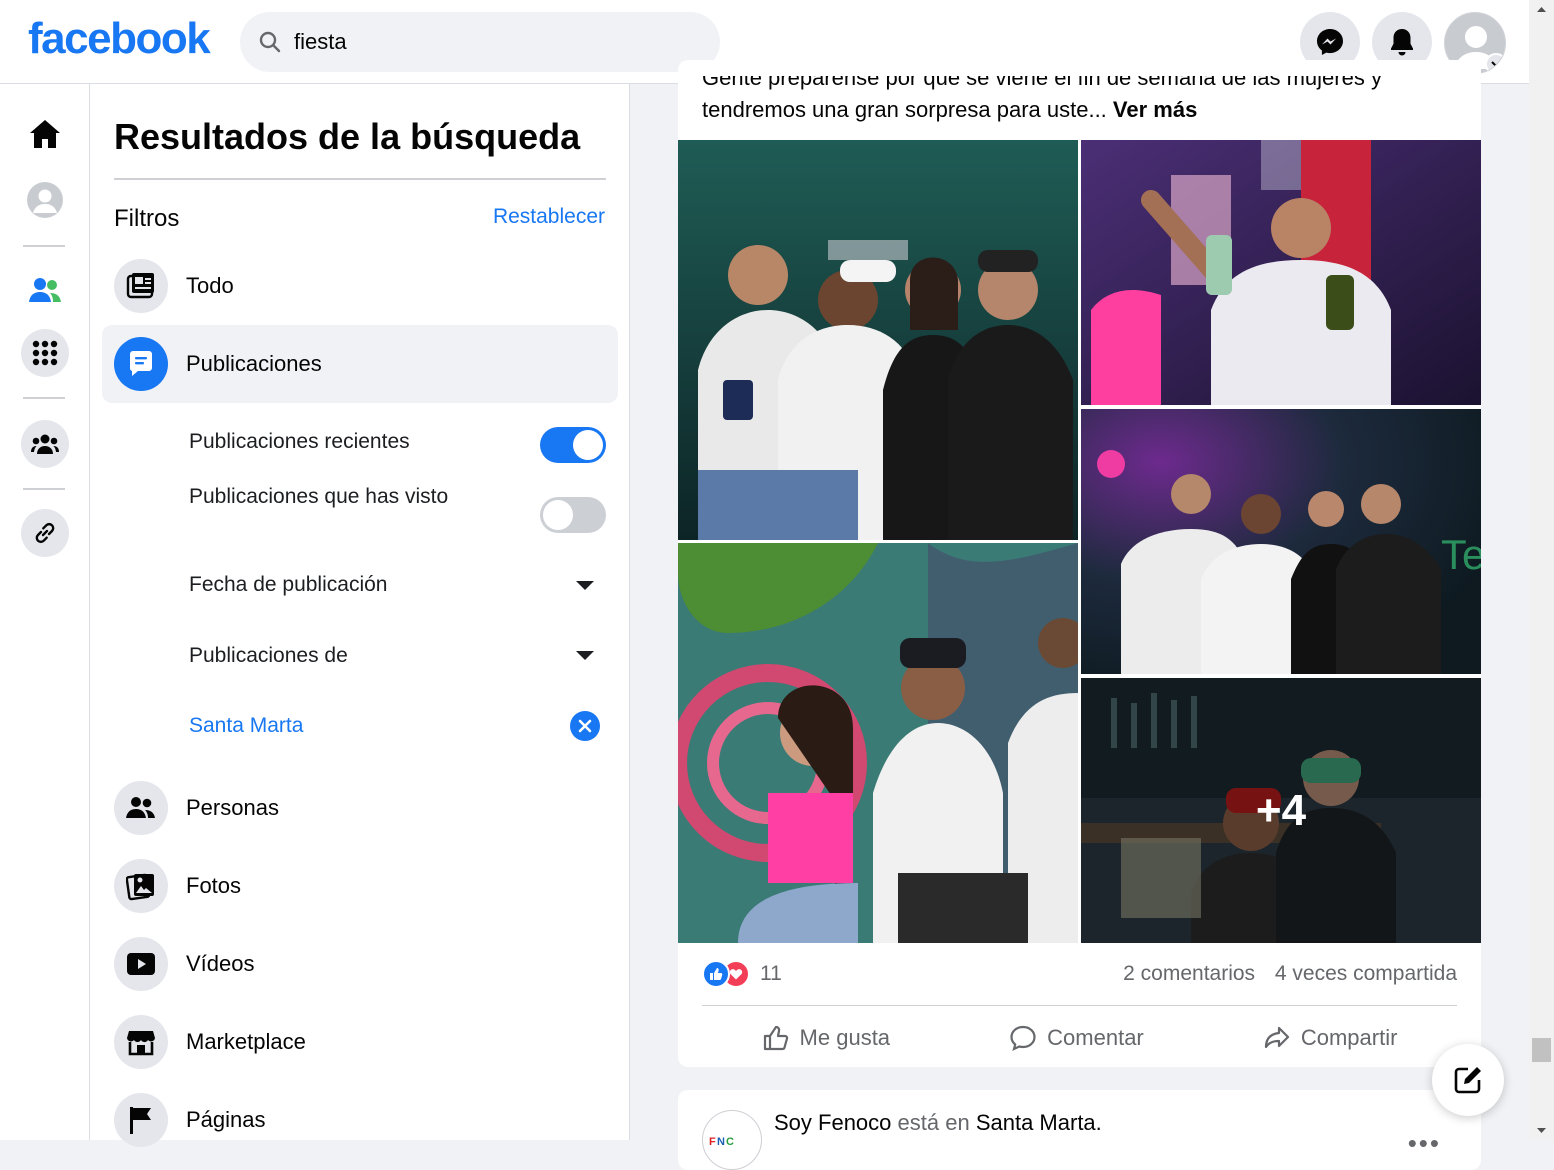 Image resolution: width=1554 pixels, height=1170 pixels. What do you see at coordinates (399, 585) in the screenshot?
I see `date-posted-dropdown: Fecha de publicación` at bounding box center [399, 585].